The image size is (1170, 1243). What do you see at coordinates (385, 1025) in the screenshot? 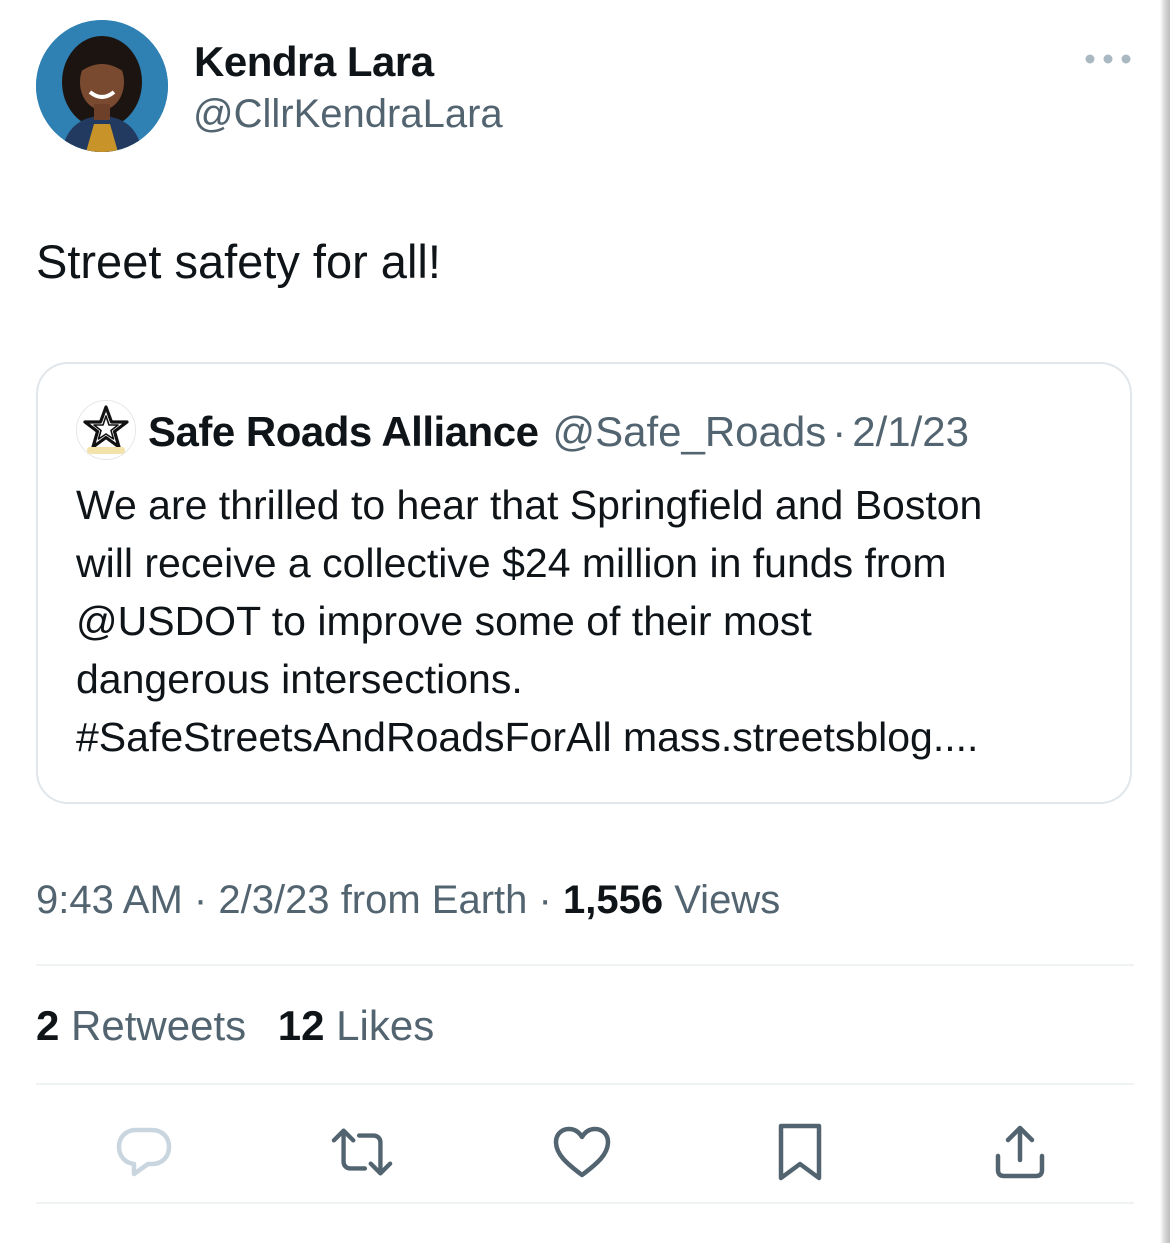
I see `likes-label: Likes` at bounding box center [385, 1025].